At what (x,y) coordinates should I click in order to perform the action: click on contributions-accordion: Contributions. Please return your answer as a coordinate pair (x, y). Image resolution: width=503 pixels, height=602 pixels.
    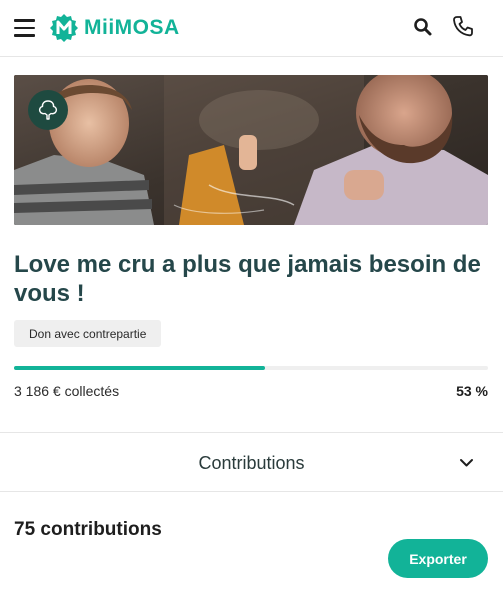
    Looking at the image, I should click on (251, 462).